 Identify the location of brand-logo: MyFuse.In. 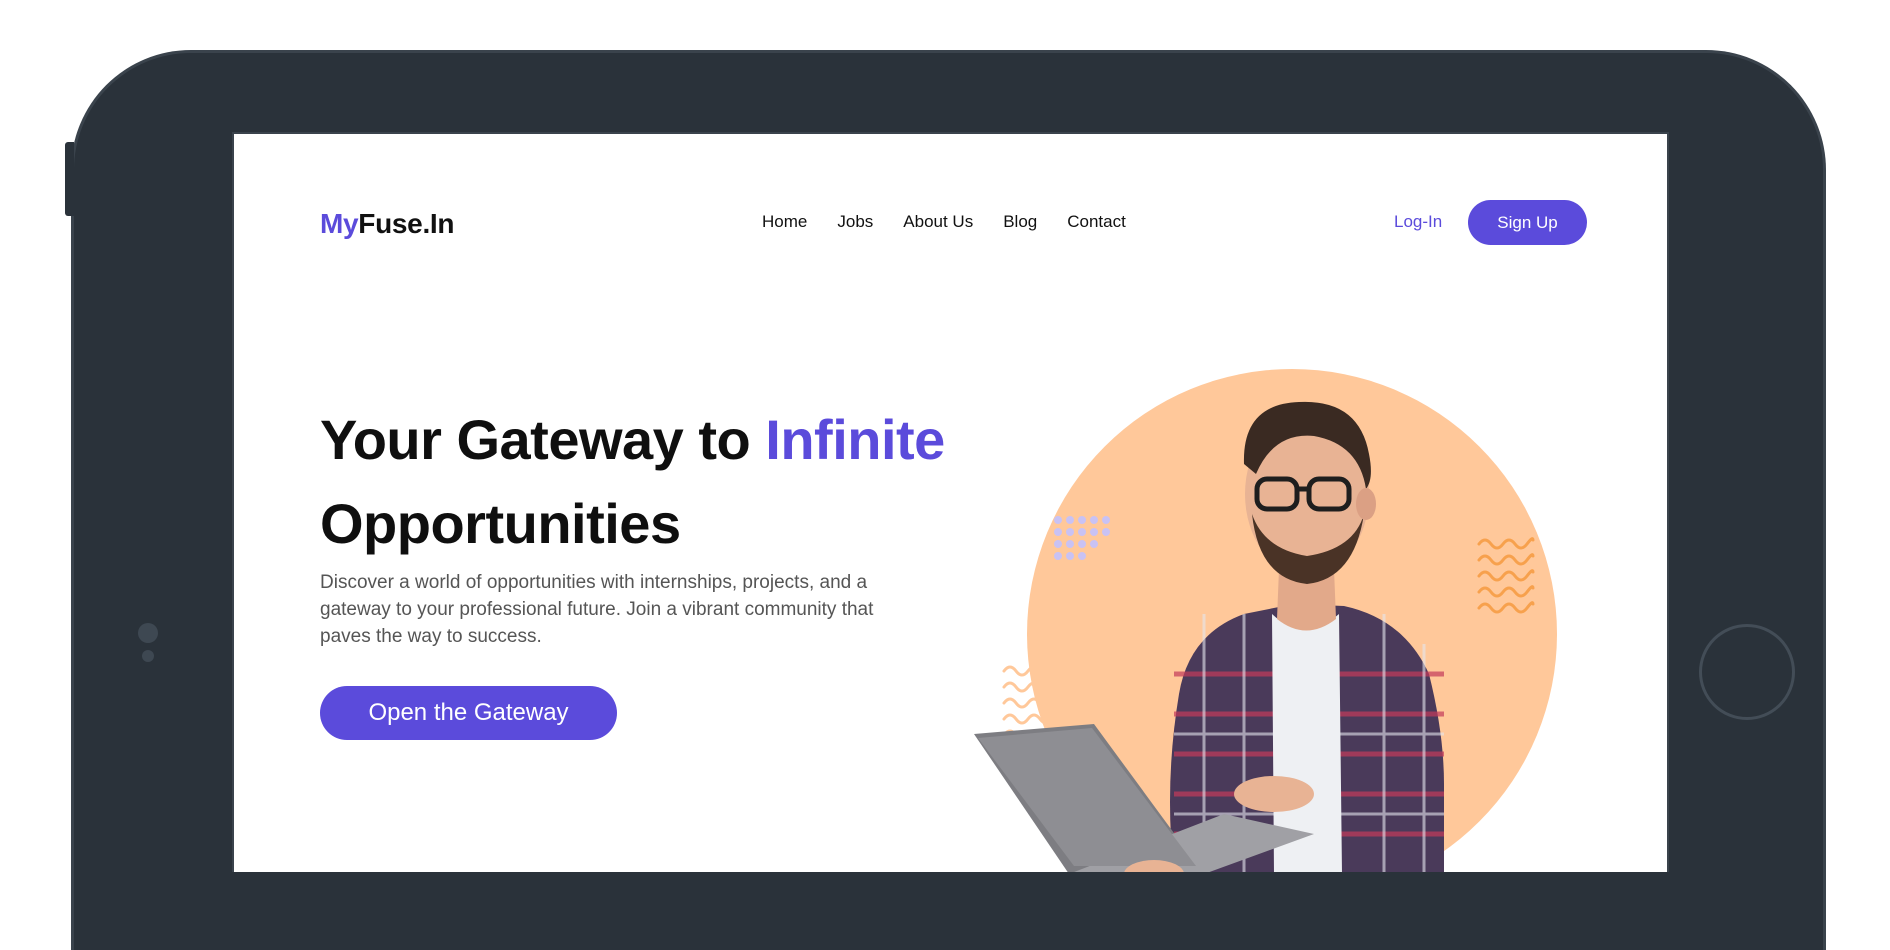
(387, 224).